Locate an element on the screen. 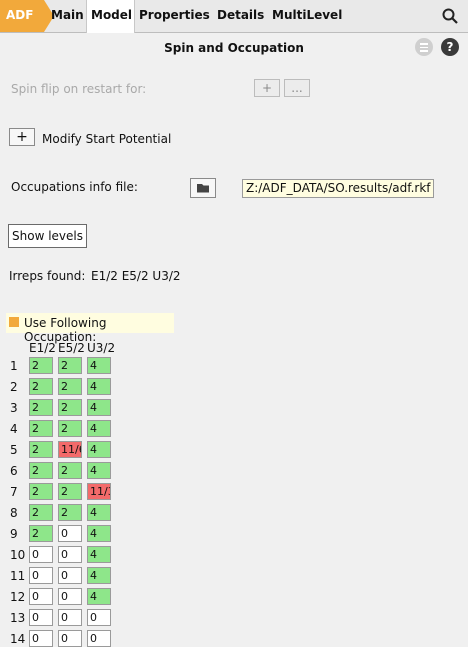  row-number: 10 is located at coordinates (18, 555).